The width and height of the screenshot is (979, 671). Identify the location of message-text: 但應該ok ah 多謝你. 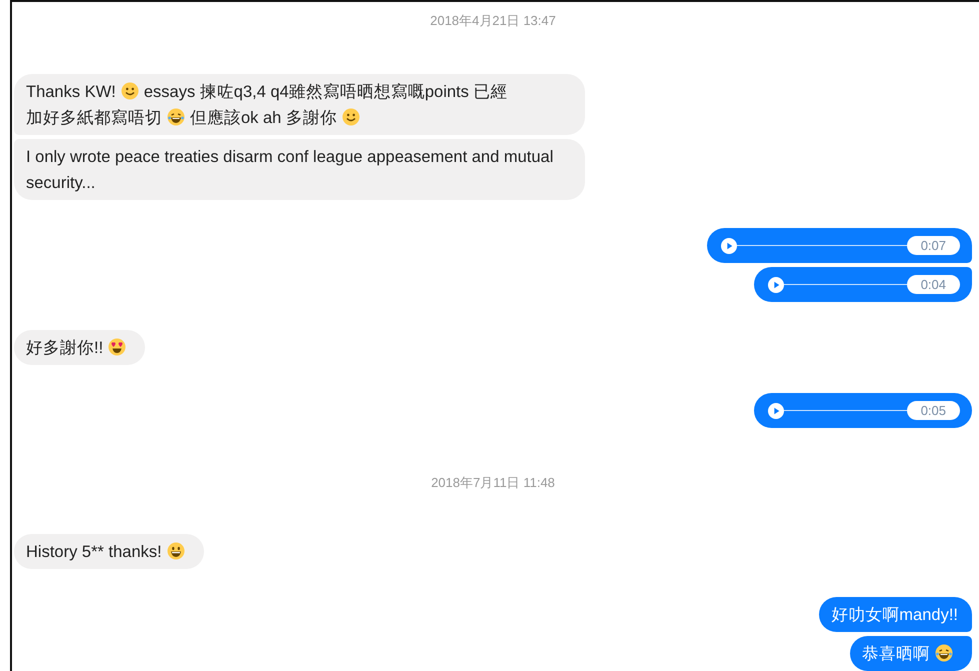
(263, 118).